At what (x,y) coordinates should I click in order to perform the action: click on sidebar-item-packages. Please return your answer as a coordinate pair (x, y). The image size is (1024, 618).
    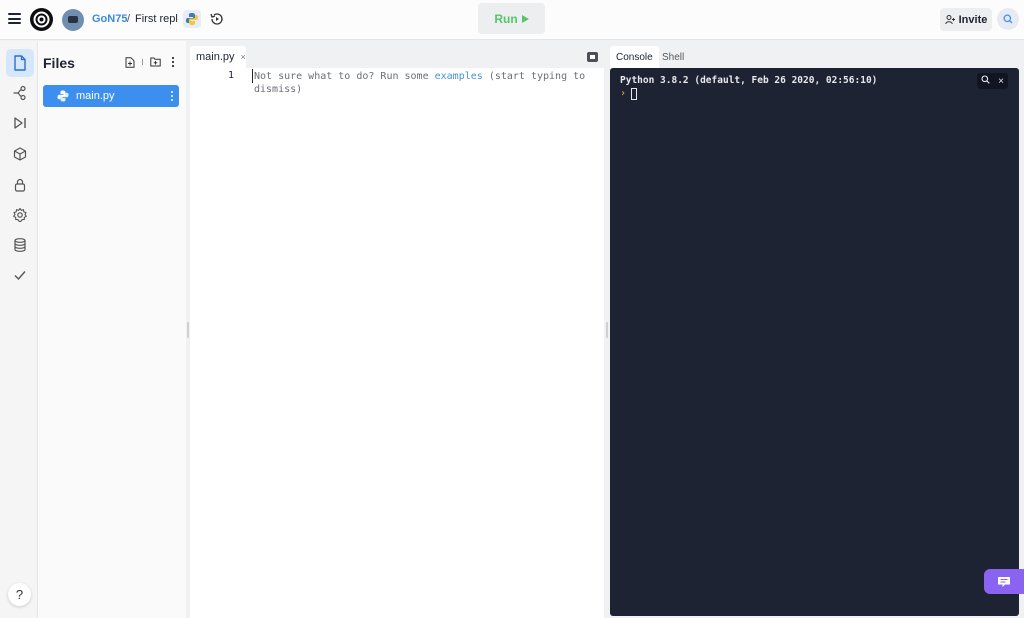
    Looking at the image, I should click on (20, 154).